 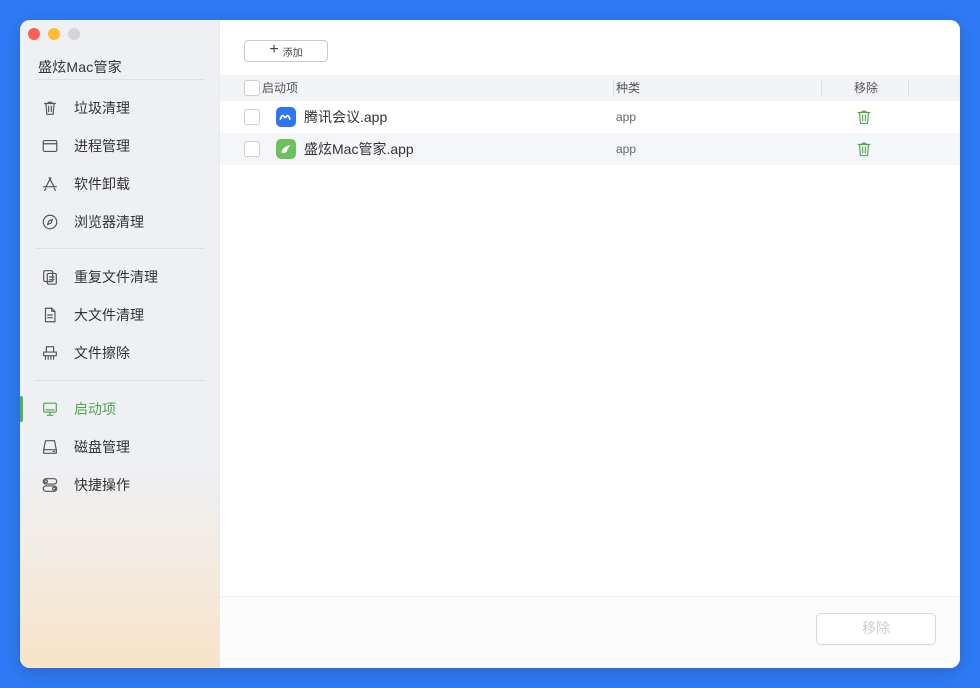 What do you see at coordinates (866, 88) in the screenshot?
I see `column-header-remove: 移除` at bounding box center [866, 88].